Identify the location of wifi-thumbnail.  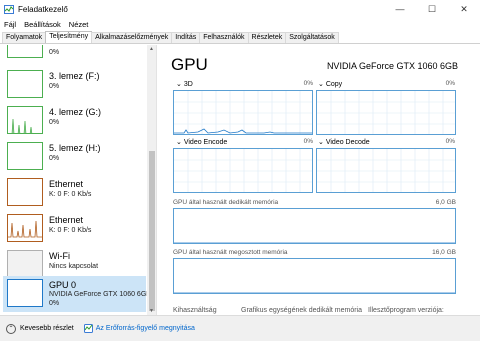
(25, 264).